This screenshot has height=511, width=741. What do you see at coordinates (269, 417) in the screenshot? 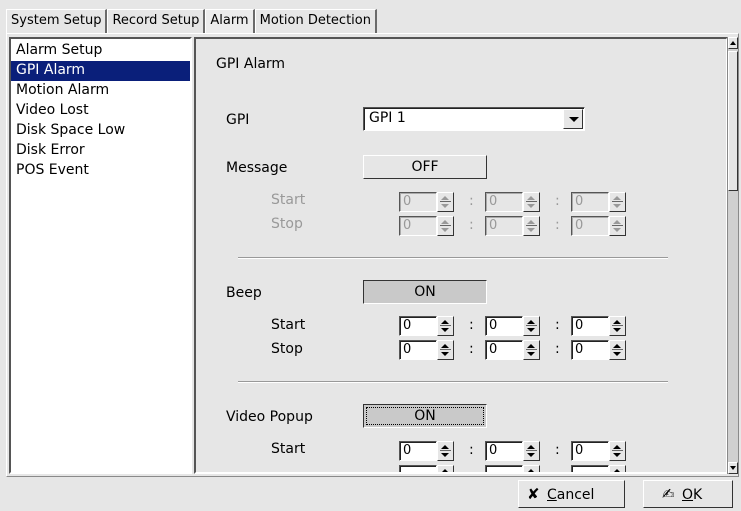
I see `video-popup-label: Video Popup` at bounding box center [269, 417].